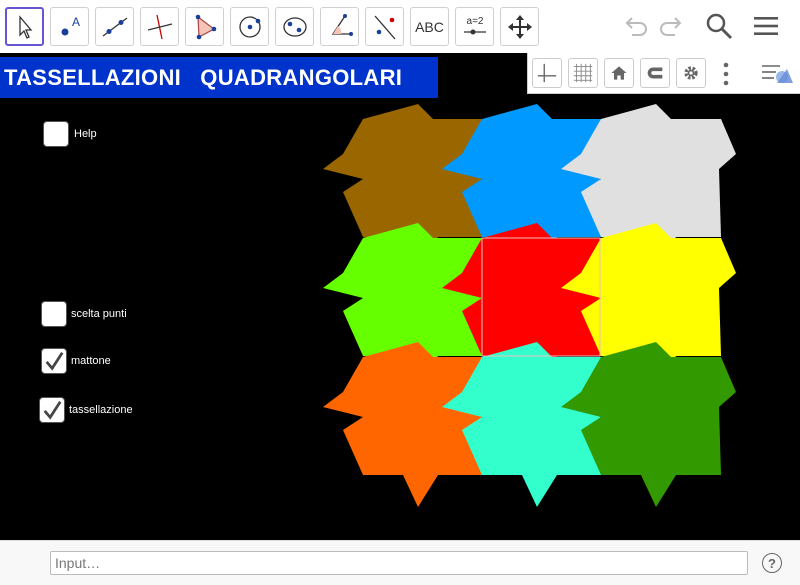 The width and height of the screenshot is (800, 585). Describe the element at coordinates (70, 134) in the screenshot. I see `checkbox-help: Help` at that location.